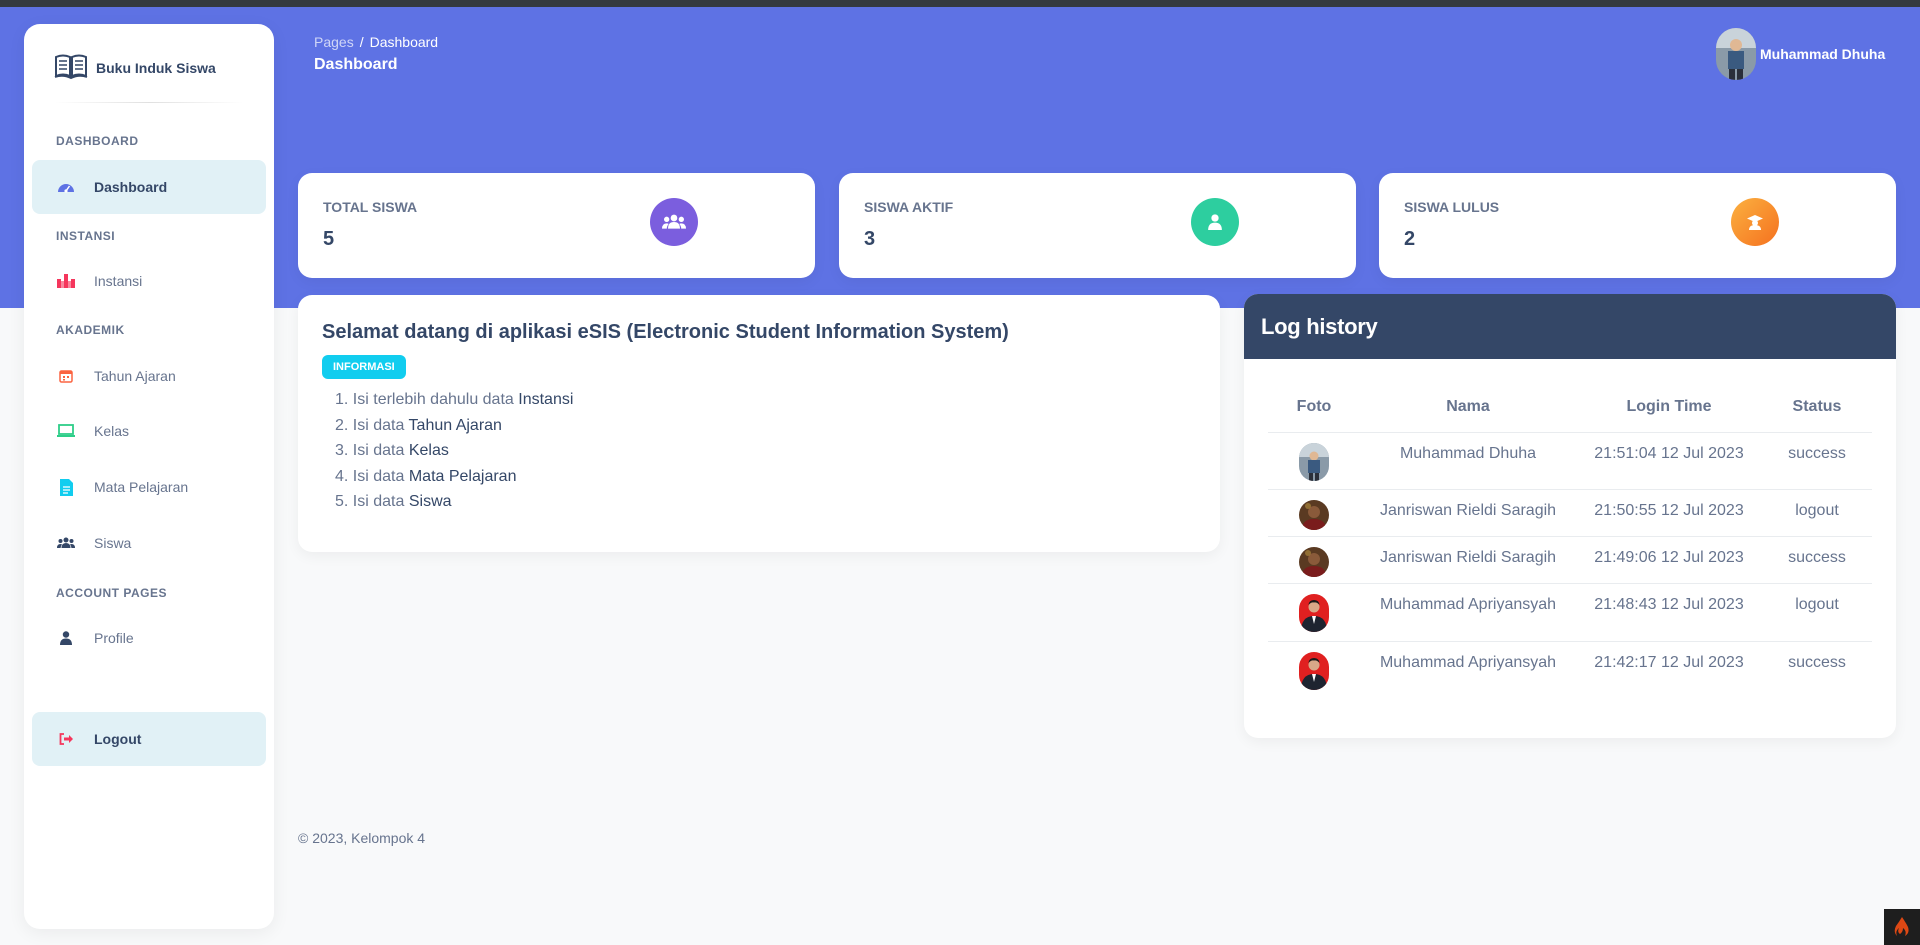 The width and height of the screenshot is (1920, 945). Describe the element at coordinates (1319, 326) in the screenshot. I see `log-title: Log history` at that location.